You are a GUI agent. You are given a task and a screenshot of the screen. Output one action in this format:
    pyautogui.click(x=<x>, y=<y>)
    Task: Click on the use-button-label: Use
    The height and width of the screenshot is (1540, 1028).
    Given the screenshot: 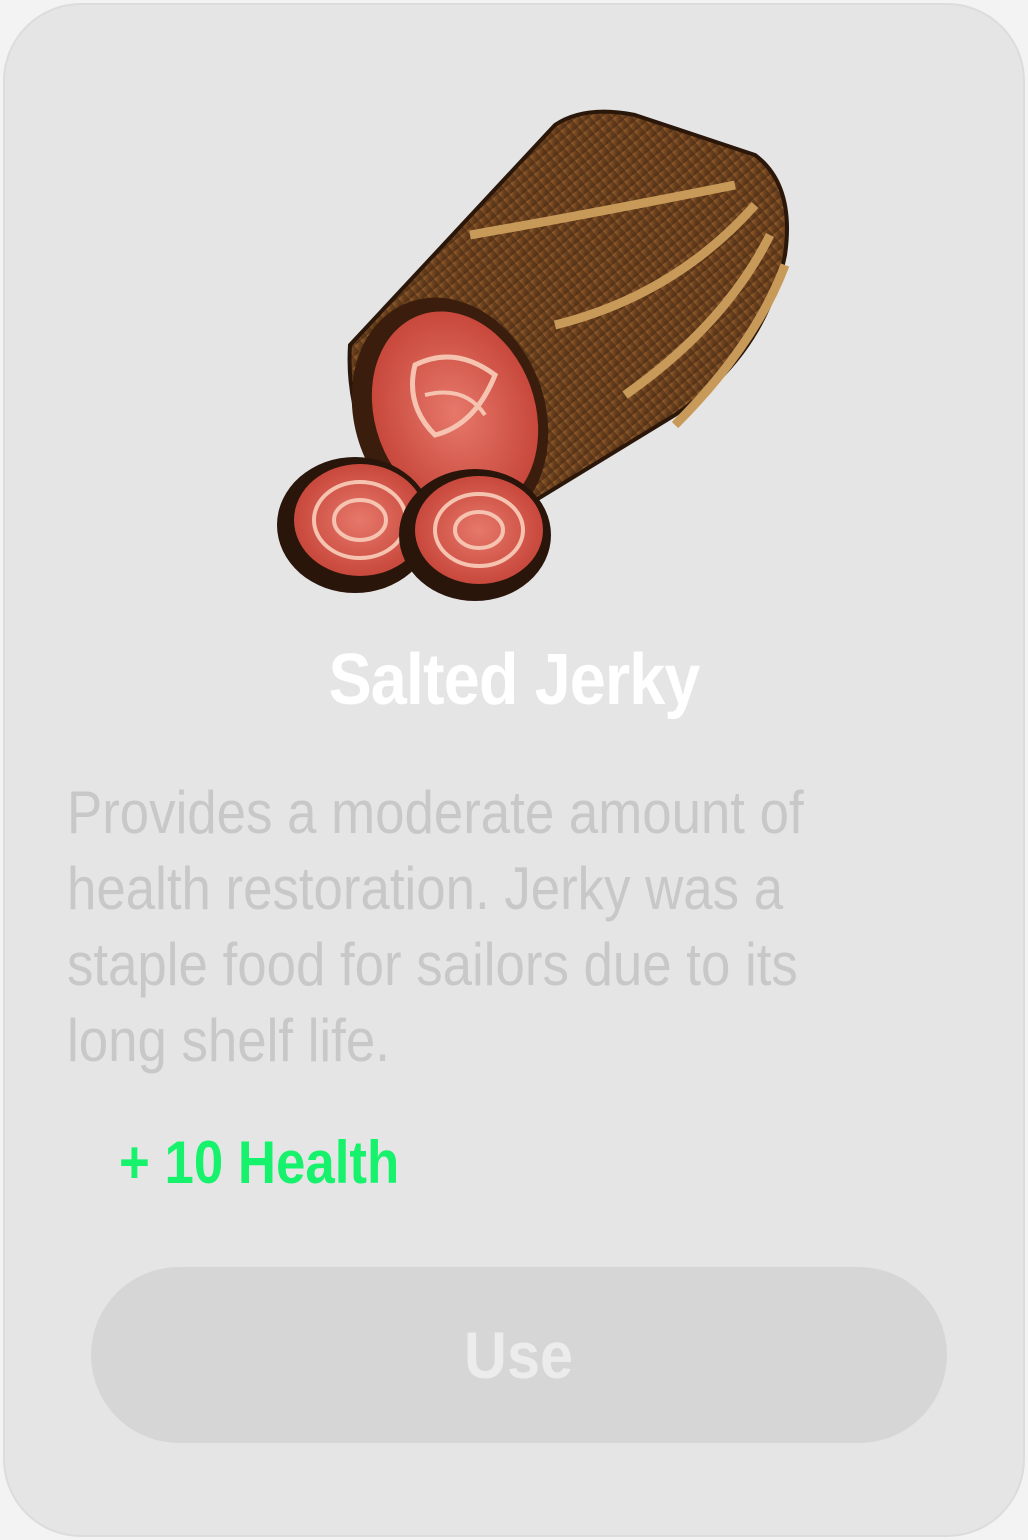 What is the action you would take?
    pyautogui.click(x=519, y=1355)
    